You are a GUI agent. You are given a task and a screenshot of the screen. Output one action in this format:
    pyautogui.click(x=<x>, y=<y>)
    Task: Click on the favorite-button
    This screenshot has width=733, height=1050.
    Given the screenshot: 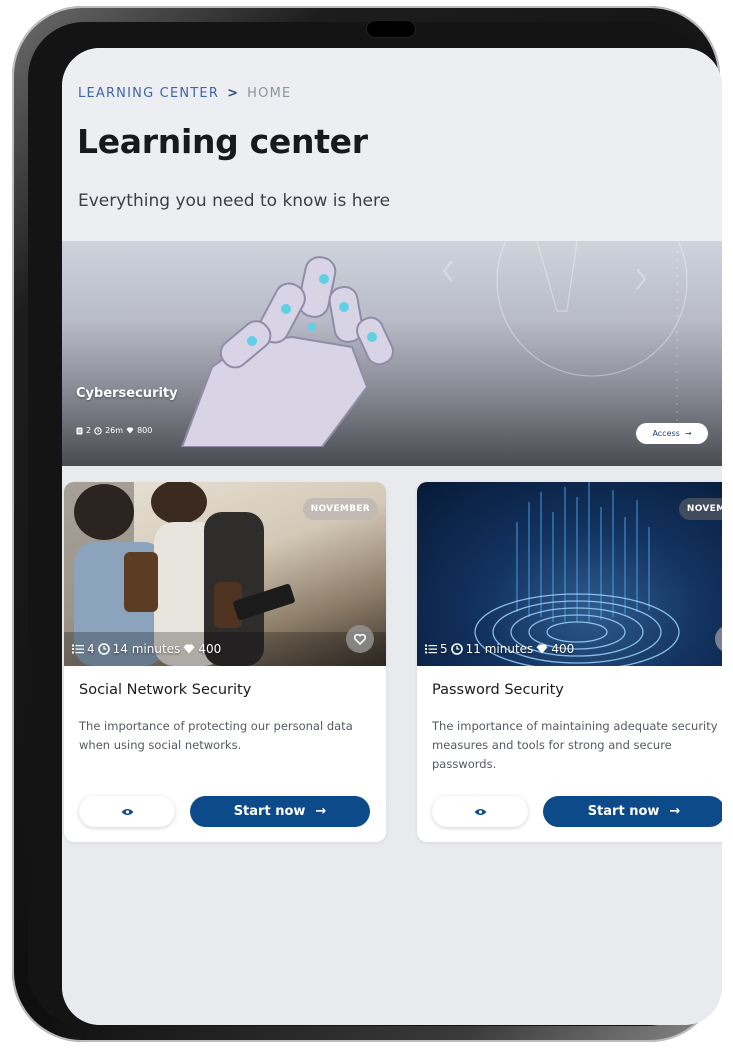 What is the action you would take?
    pyautogui.click(x=360, y=639)
    